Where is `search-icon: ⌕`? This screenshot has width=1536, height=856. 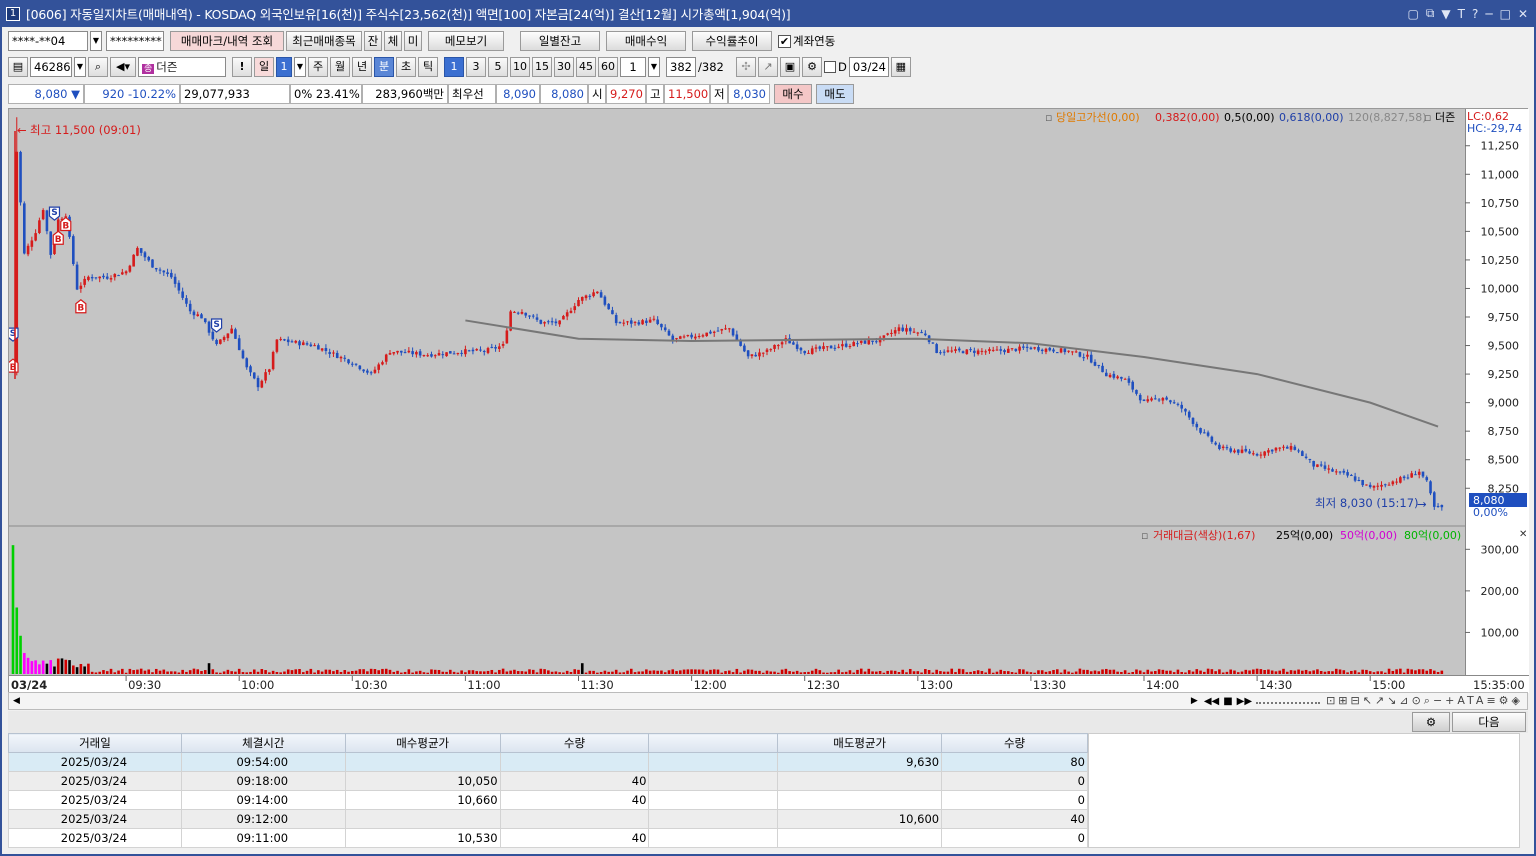
search-icon: ⌕ is located at coordinates (98, 67).